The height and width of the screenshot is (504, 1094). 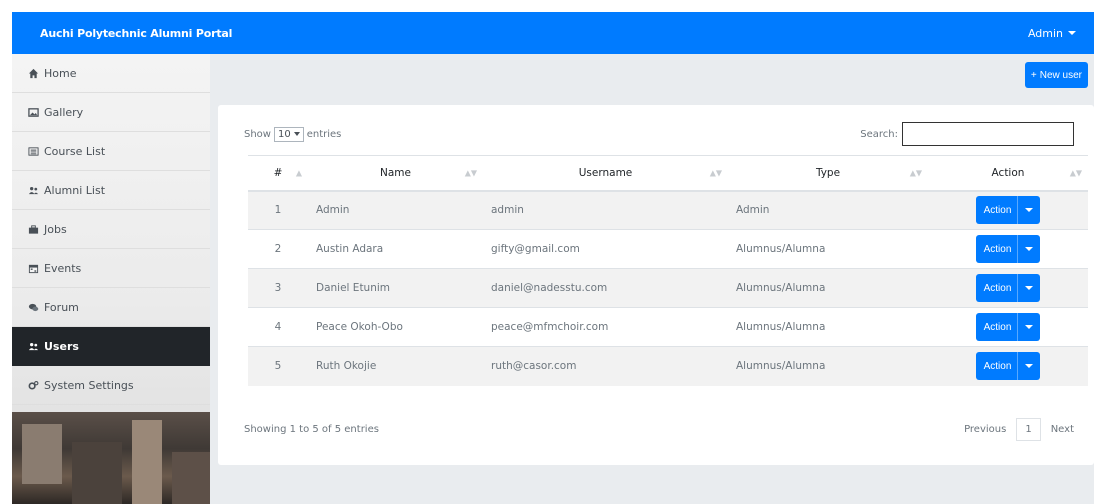 What do you see at coordinates (605, 327) in the screenshot?
I see `row-username: peace@mfmchoir.com` at bounding box center [605, 327].